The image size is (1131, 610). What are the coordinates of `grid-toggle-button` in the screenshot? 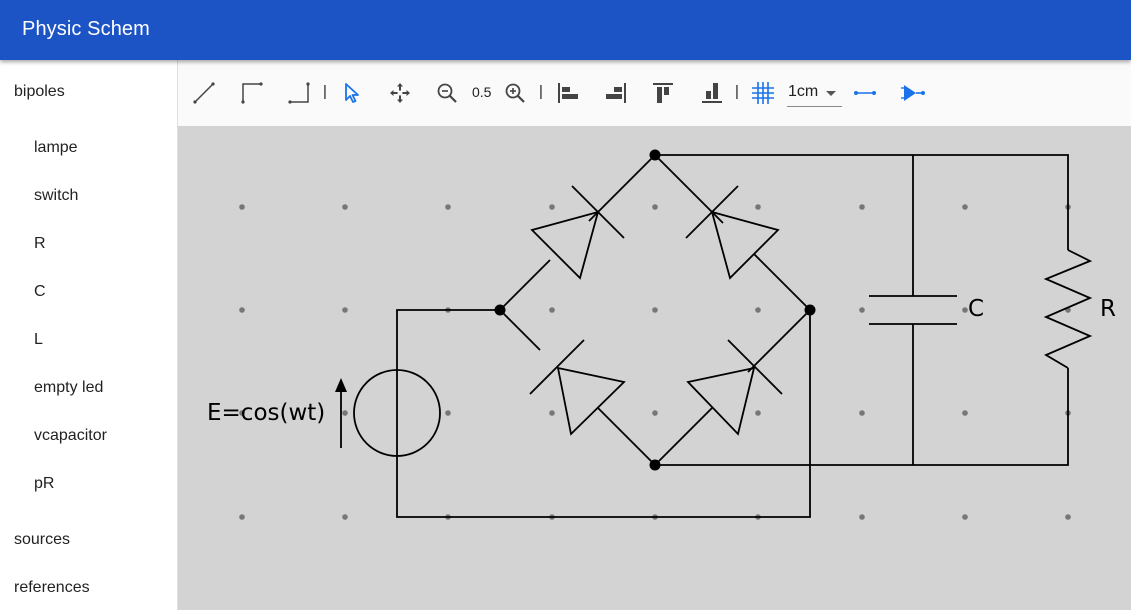 It's located at (763, 93).